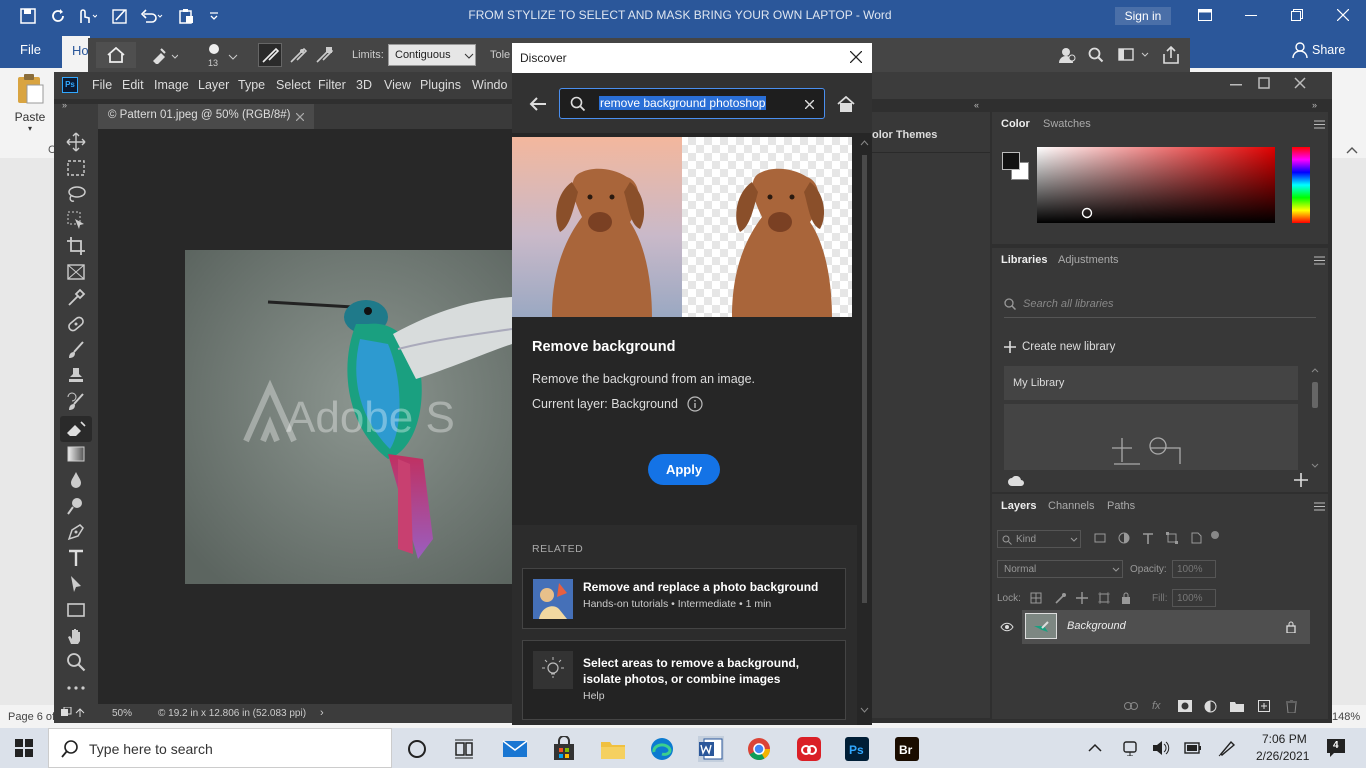 This screenshot has width=1366, height=768. I want to click on tab-home: Ho, so click(76, 52).